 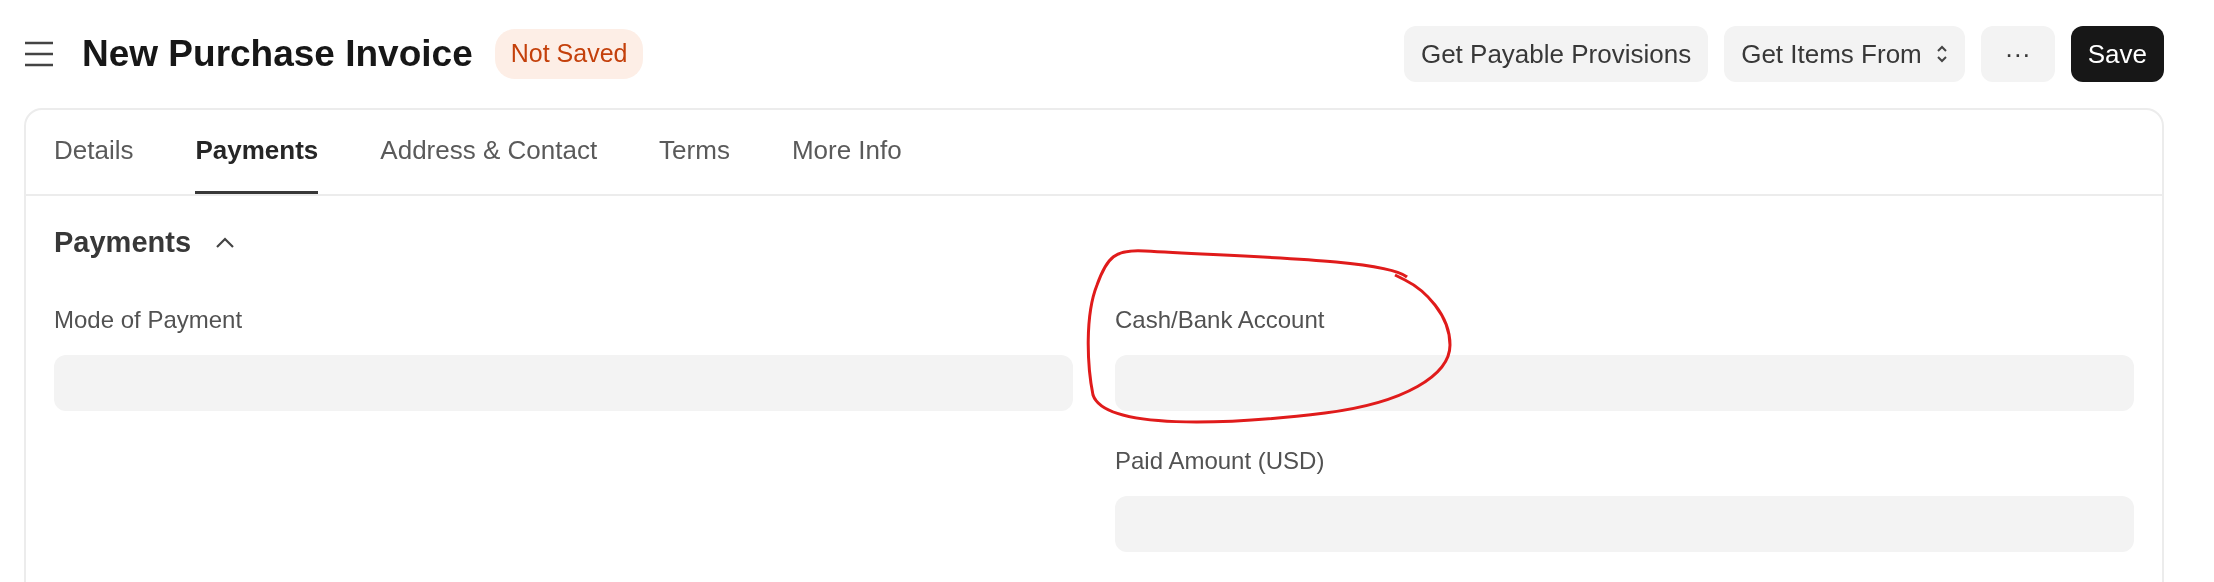 What do you see at coordinates (694, 152) in the screenshot?
I see `tab: Terms` at bounding box center [694, 152].